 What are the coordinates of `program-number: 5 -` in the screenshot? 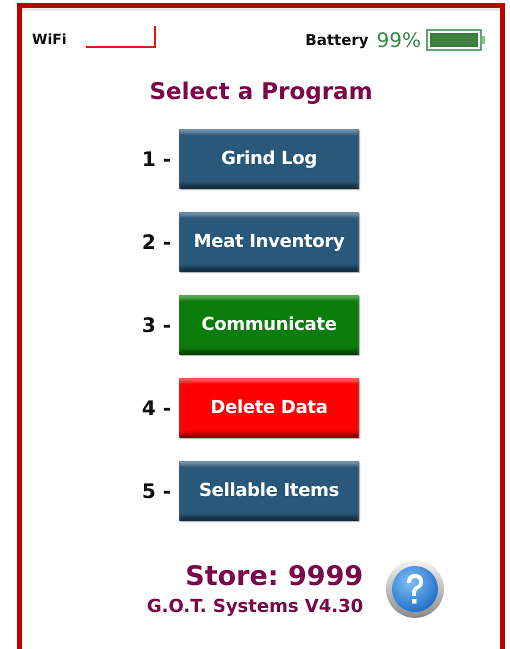 It's located at (155, 491).